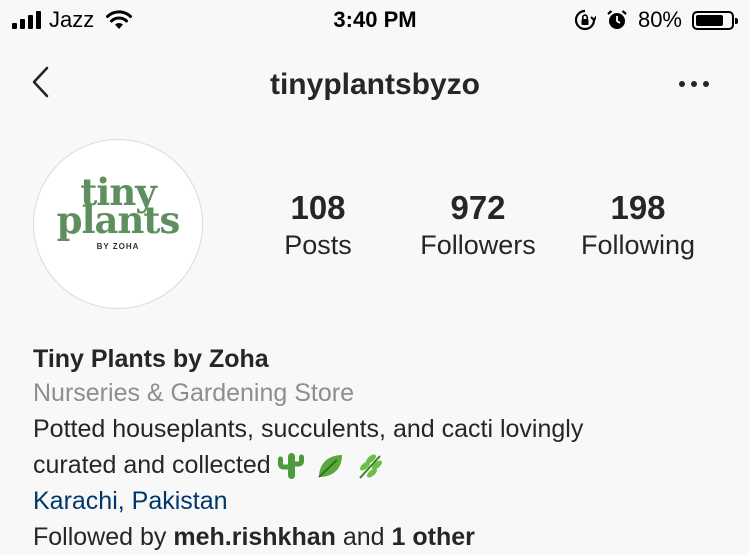  What do you see at coordinates (659, 19) in the screenshot?
I see `battery-percent: 80%` at bounding box center [659, 19].